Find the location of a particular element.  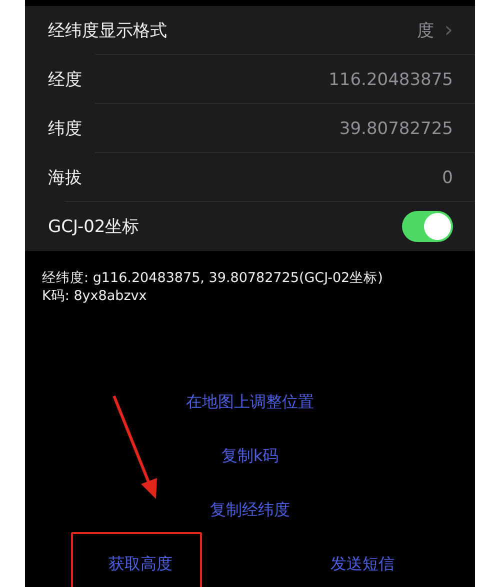

setting-label: 纬度 is located at coordinates (65, 129).